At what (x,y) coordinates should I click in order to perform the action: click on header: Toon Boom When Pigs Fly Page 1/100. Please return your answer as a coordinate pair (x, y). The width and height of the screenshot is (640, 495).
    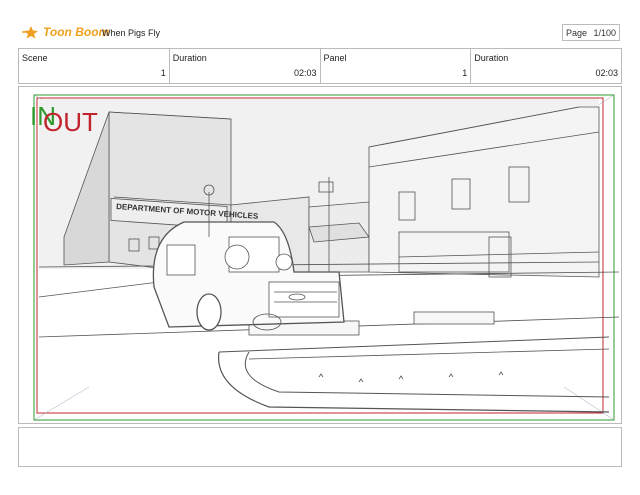
    Looking at the image, I should click on (320, 33).